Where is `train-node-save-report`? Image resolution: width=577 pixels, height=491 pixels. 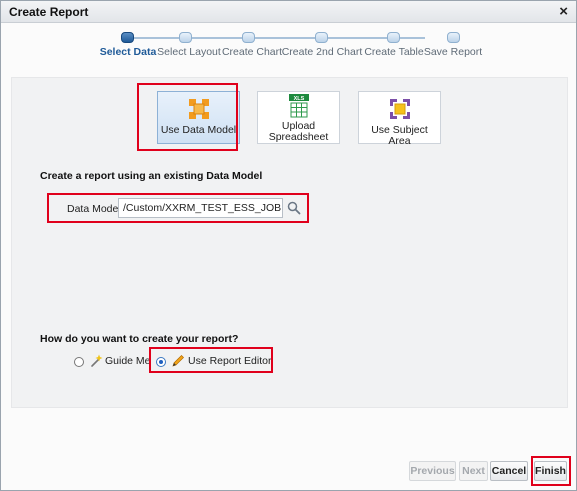 train-node-save-report is located at coordinates (453, 37).